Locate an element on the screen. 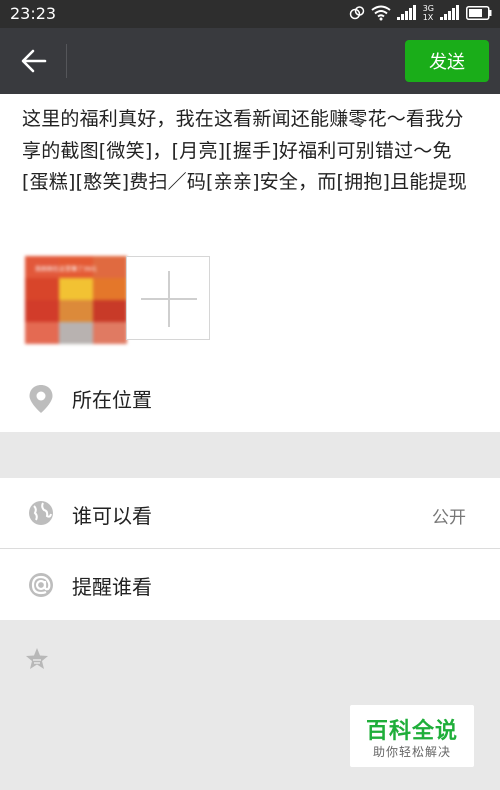 This screenshot has height=790, width=500. watermark-subtitle: 助你轻松解决 is located at coordinates (411, 752).